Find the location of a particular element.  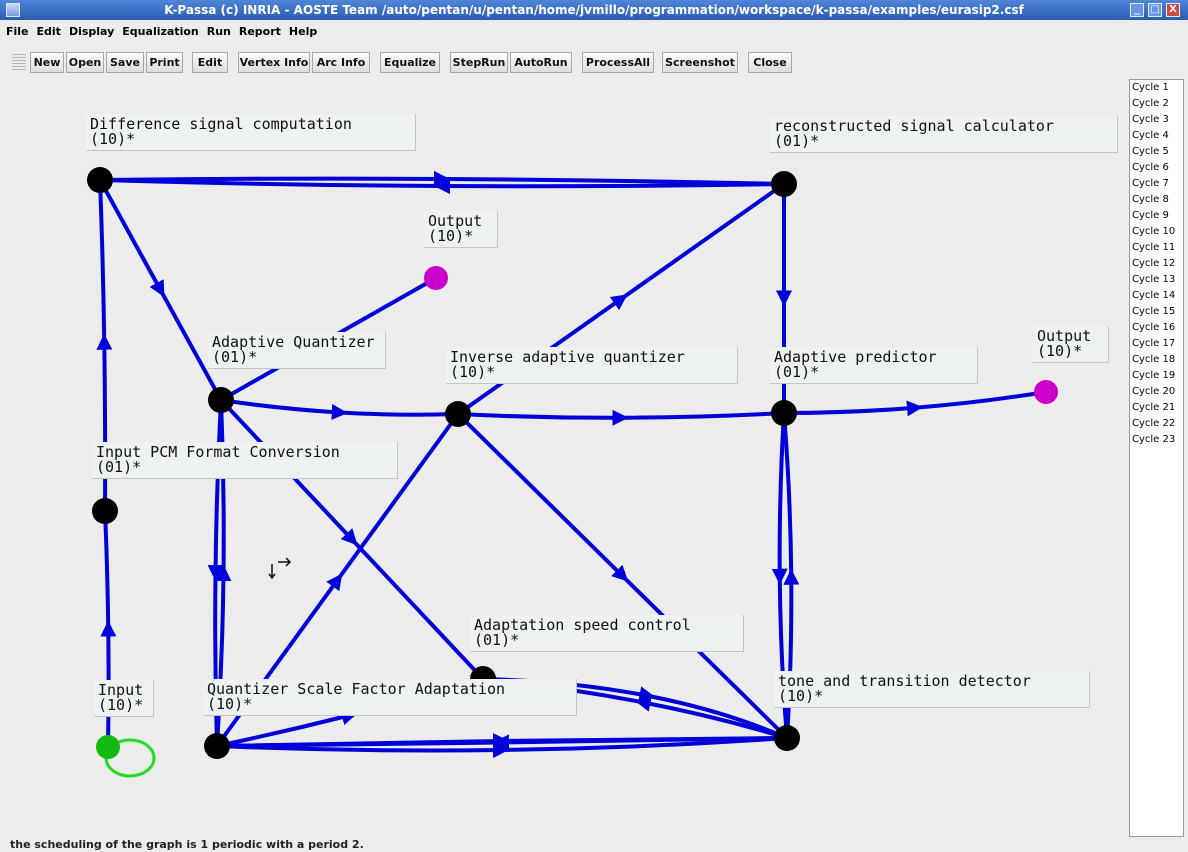

cycle-item: Cycle 16 is located at coordinates (1157, 328).